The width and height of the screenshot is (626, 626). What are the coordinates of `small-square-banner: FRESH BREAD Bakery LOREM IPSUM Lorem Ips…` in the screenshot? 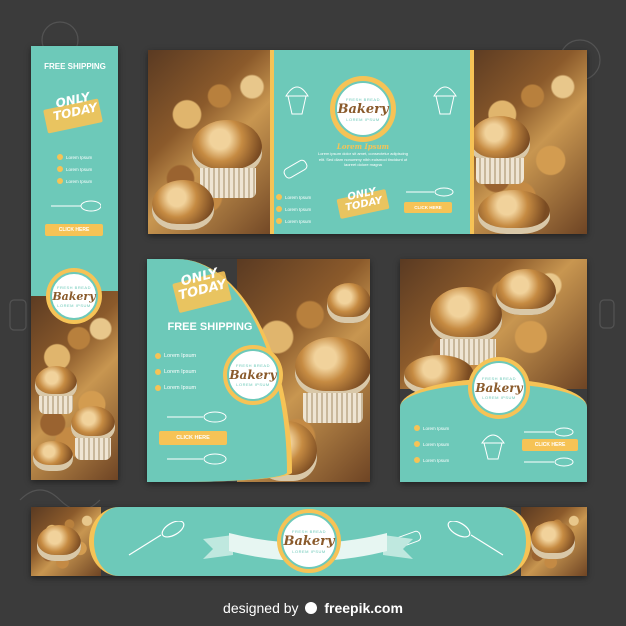 It's located at (493, 370).